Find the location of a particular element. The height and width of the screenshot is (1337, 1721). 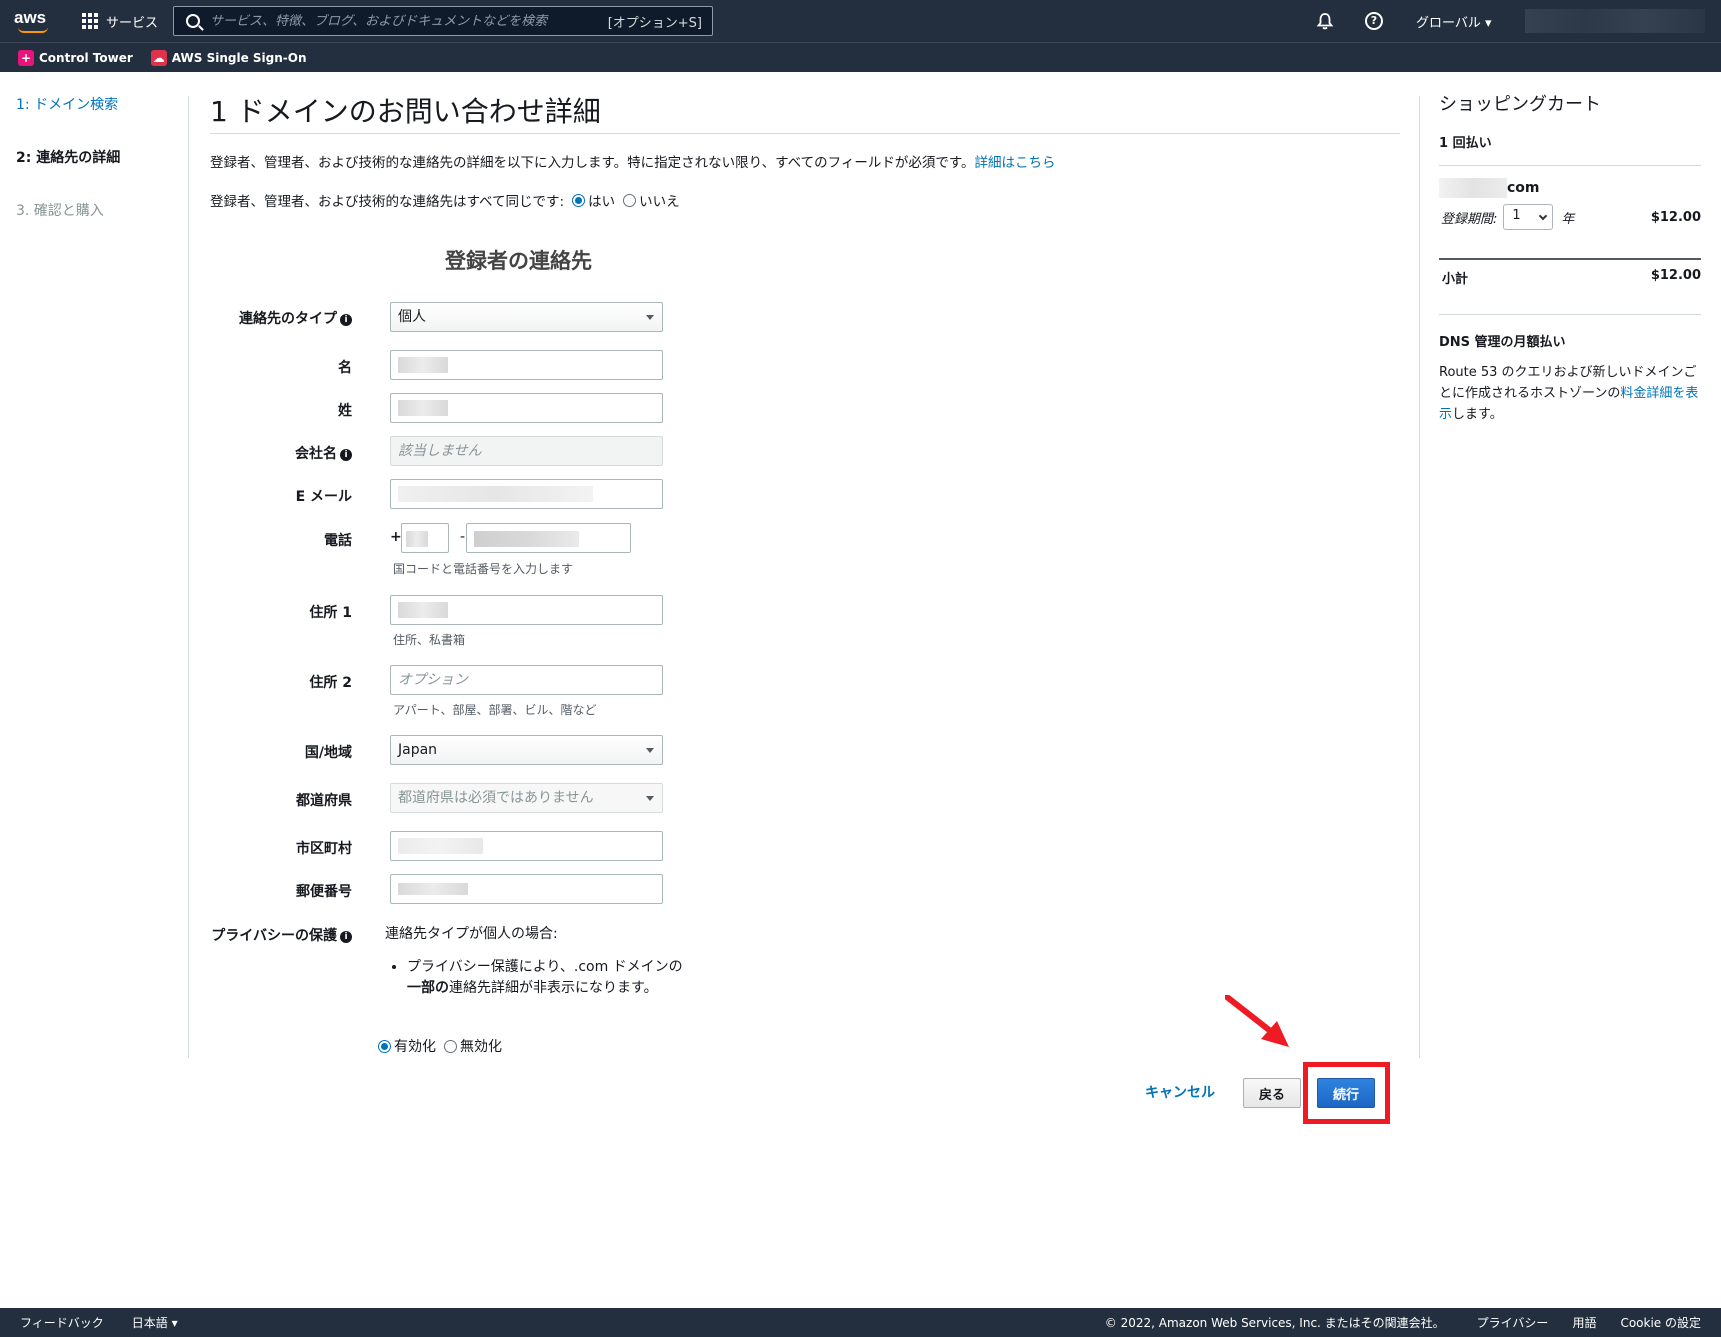

address1-label: 住所 1 is located at coordinates (330, 613).